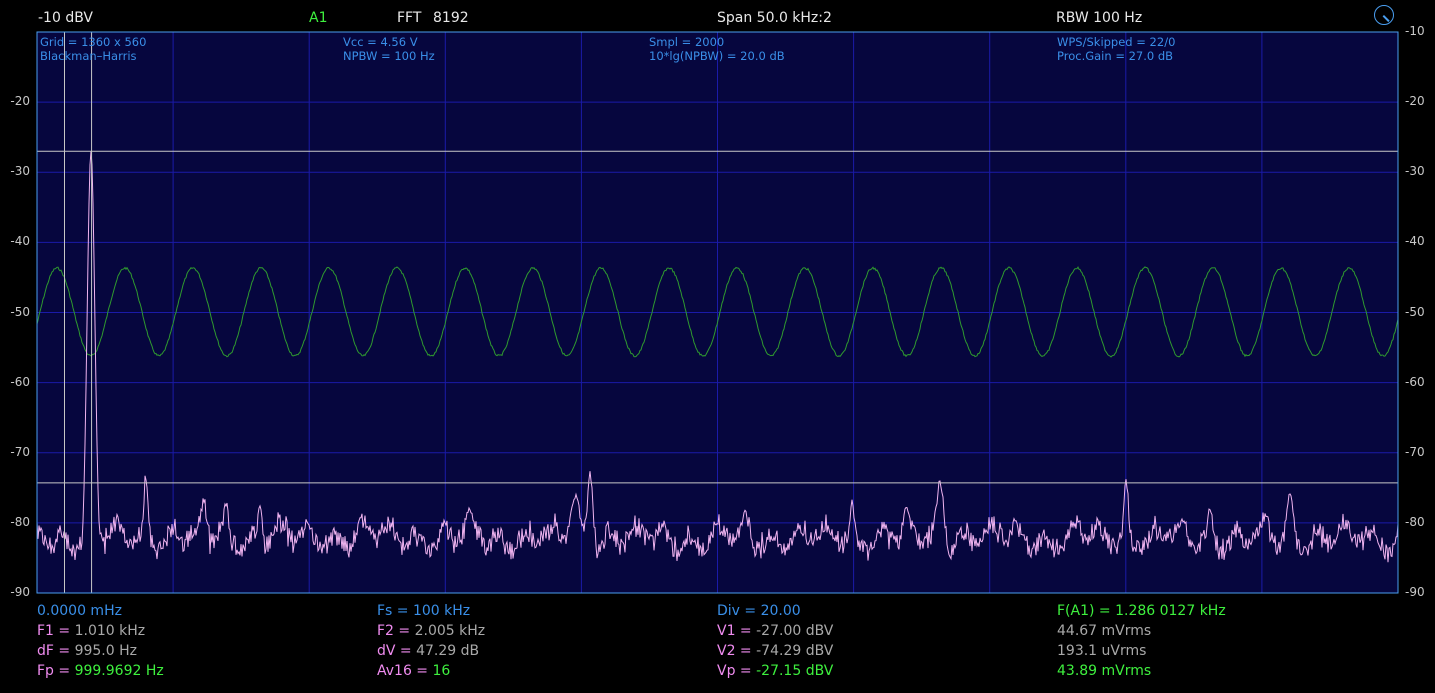  Describe the element at coordinates (795, 671) in the screenshot. I see `vp-value: -27.15 dBV` at that location.